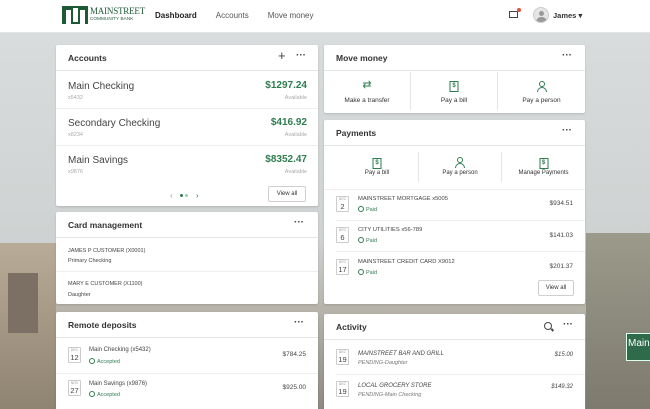  Describe the element at coordinates (120, 350) in the screenshot. I see `deposit-account: Main Checking (x5432)` at that location.